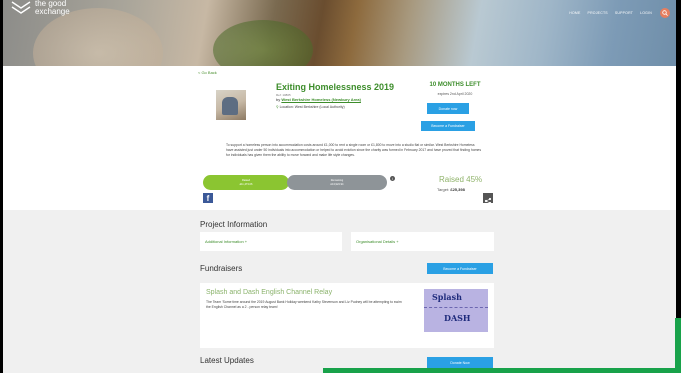 Image resolution: width=681 pixels, height=373 pixels. I want to click on project-thumbnail, so click(231, 105).